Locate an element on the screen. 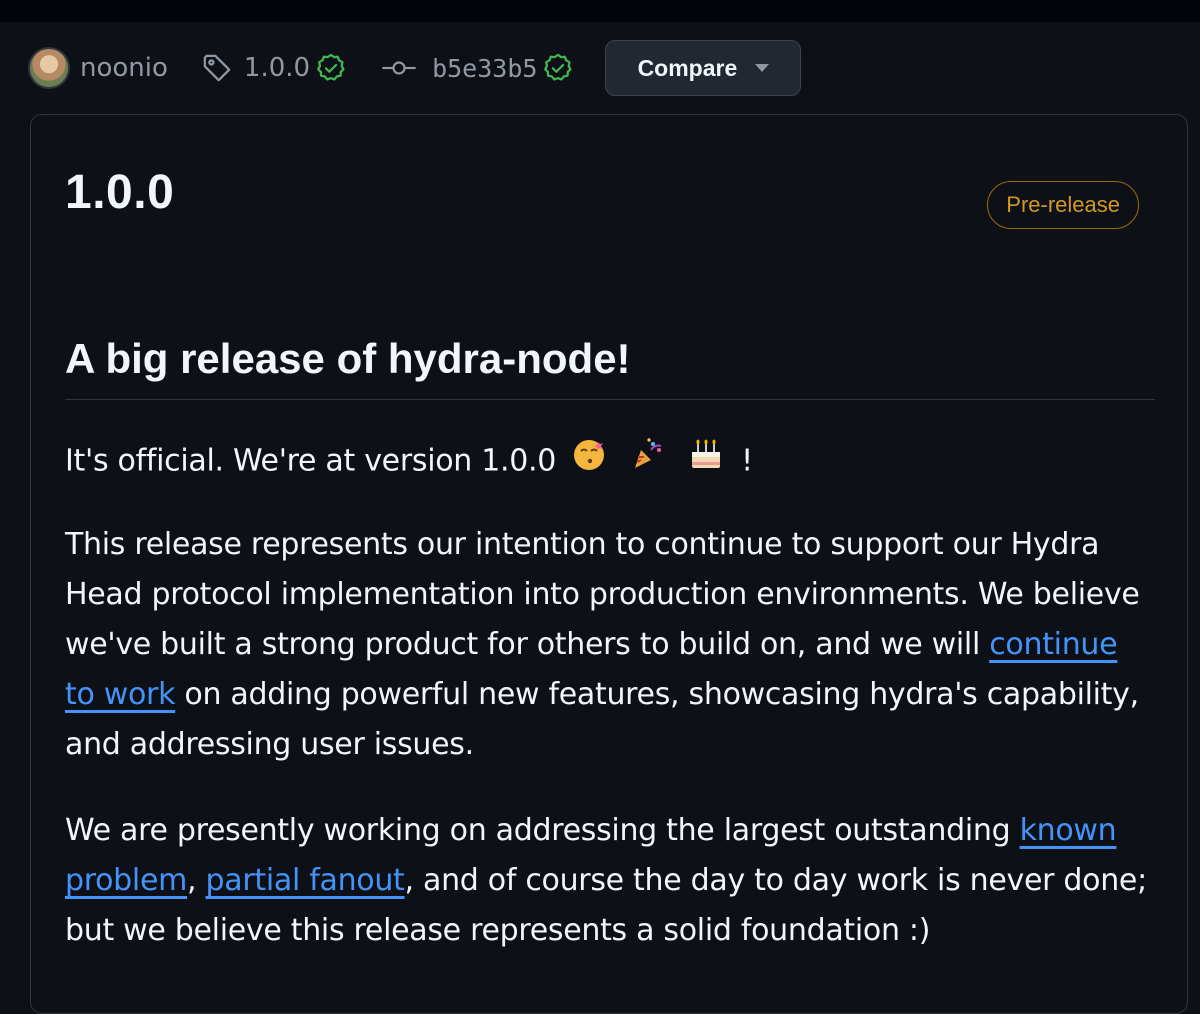  paragraph-official: It's official. We're at version 1.0.0 ! is located at coordinates (610, 462).